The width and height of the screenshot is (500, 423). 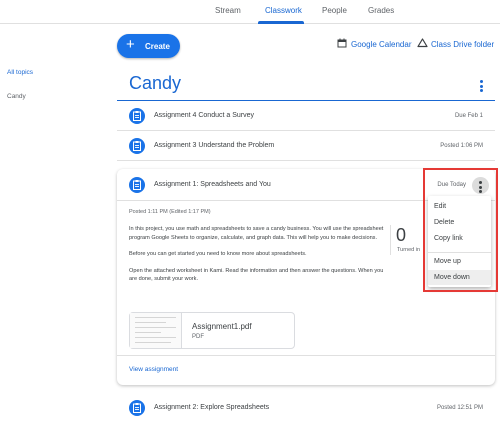 I want to click on highlight-box, so click(x=460, y=230).